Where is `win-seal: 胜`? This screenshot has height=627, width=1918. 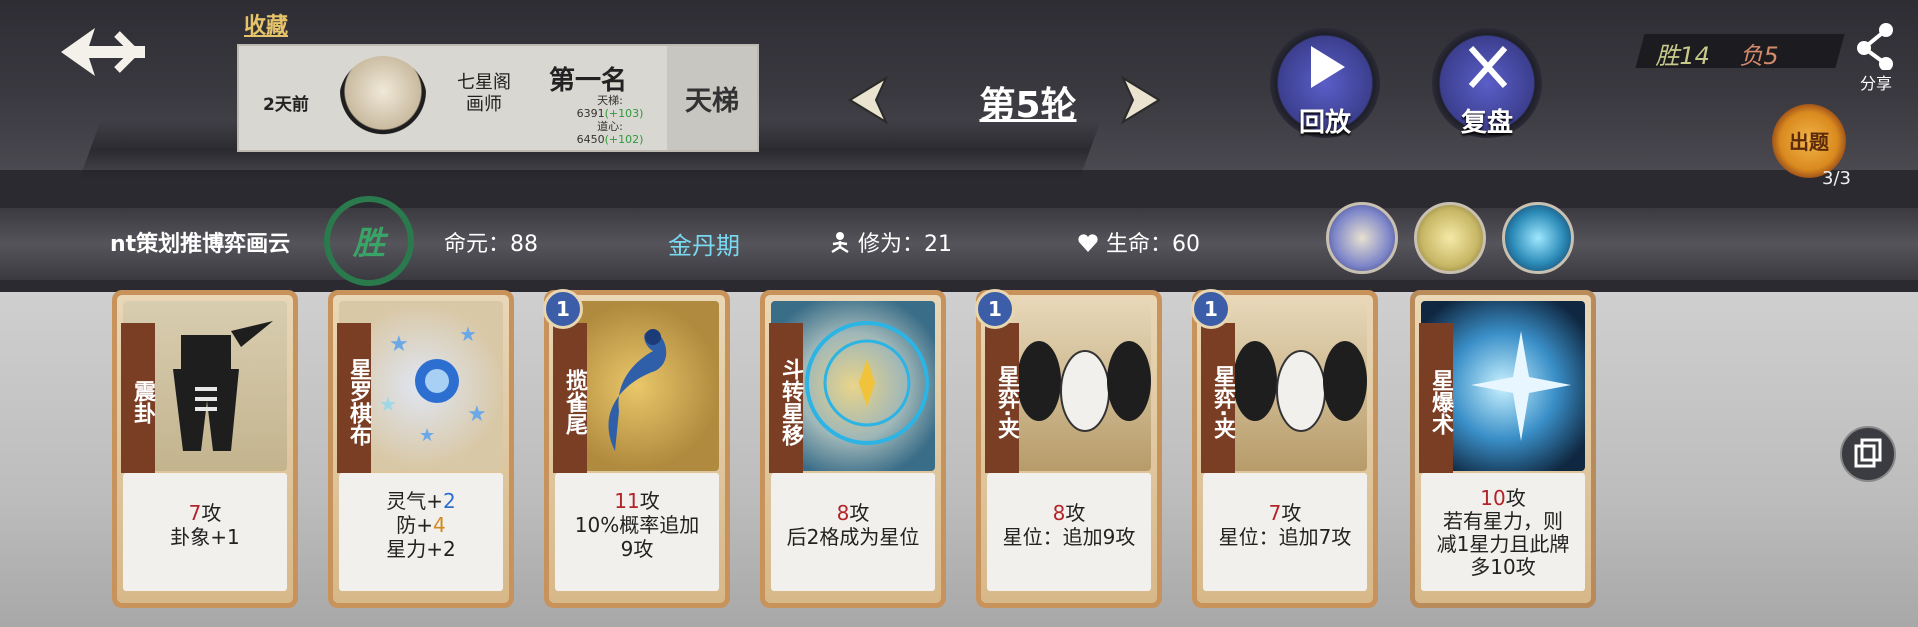 win-seal: 胜 is located at coordinates (369, 241).